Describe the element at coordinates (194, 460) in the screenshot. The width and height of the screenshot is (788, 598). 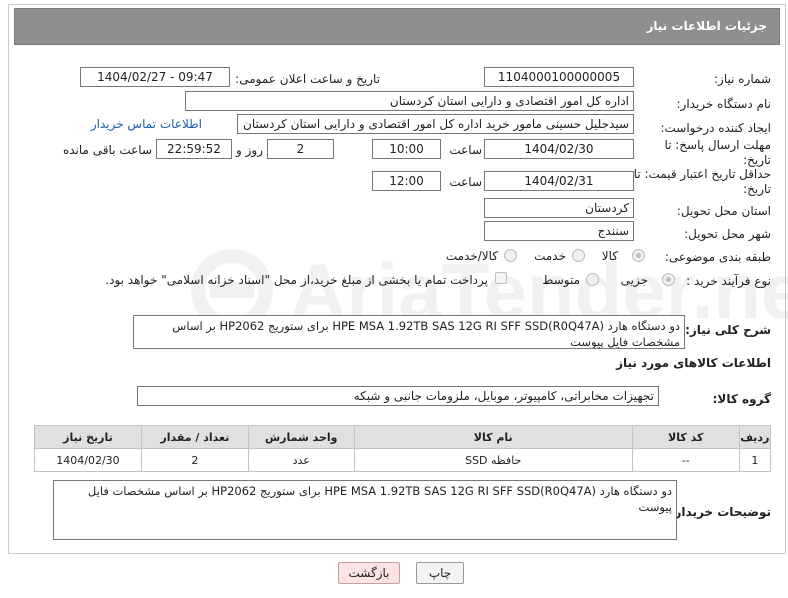
I see `cell-qty: 2` at that location.